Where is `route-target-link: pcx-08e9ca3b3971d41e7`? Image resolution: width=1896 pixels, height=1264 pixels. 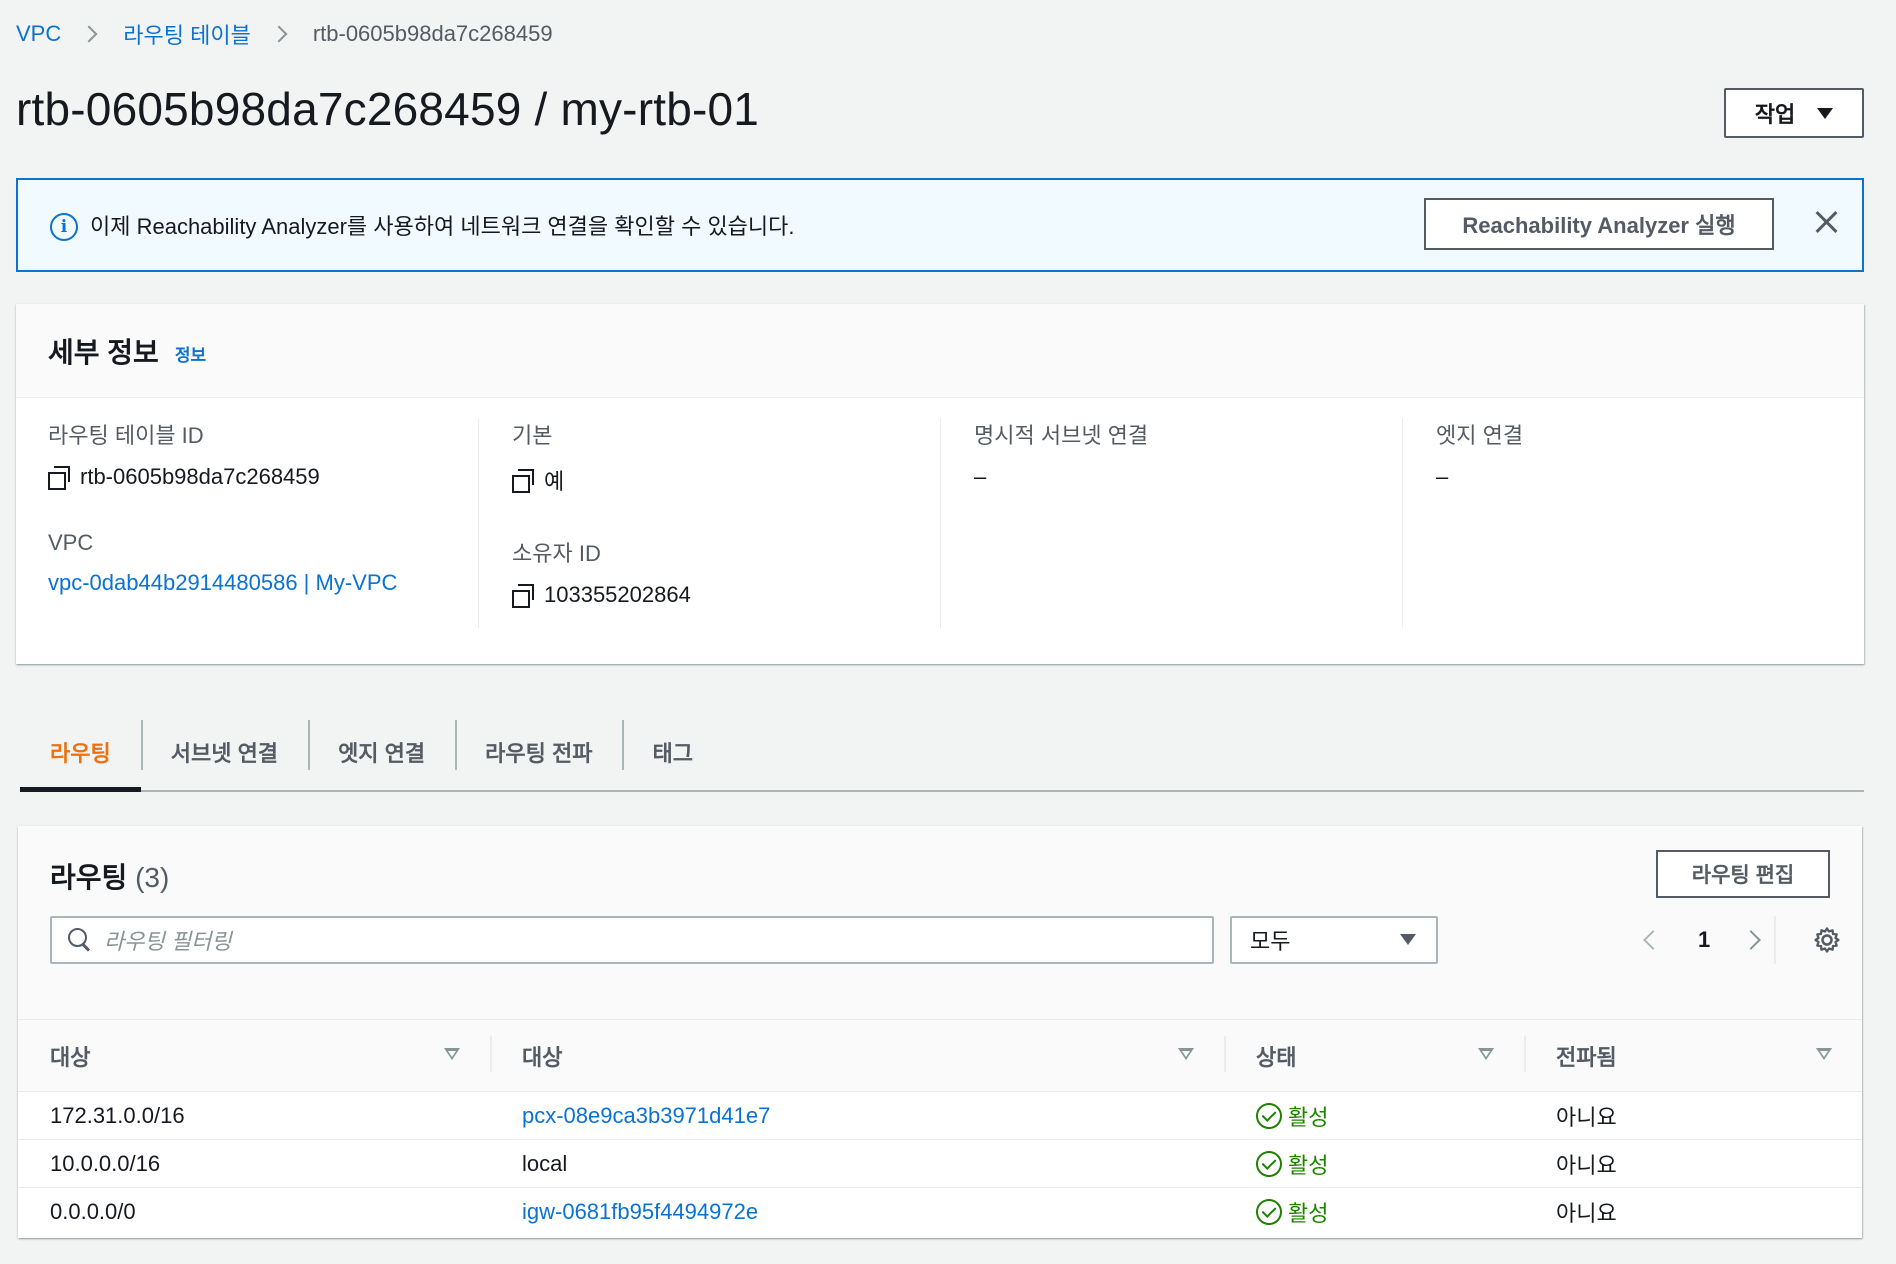 route-target-link: pcx-08e9ca3b3971d41e7 is located at coordinates (646, 1116).